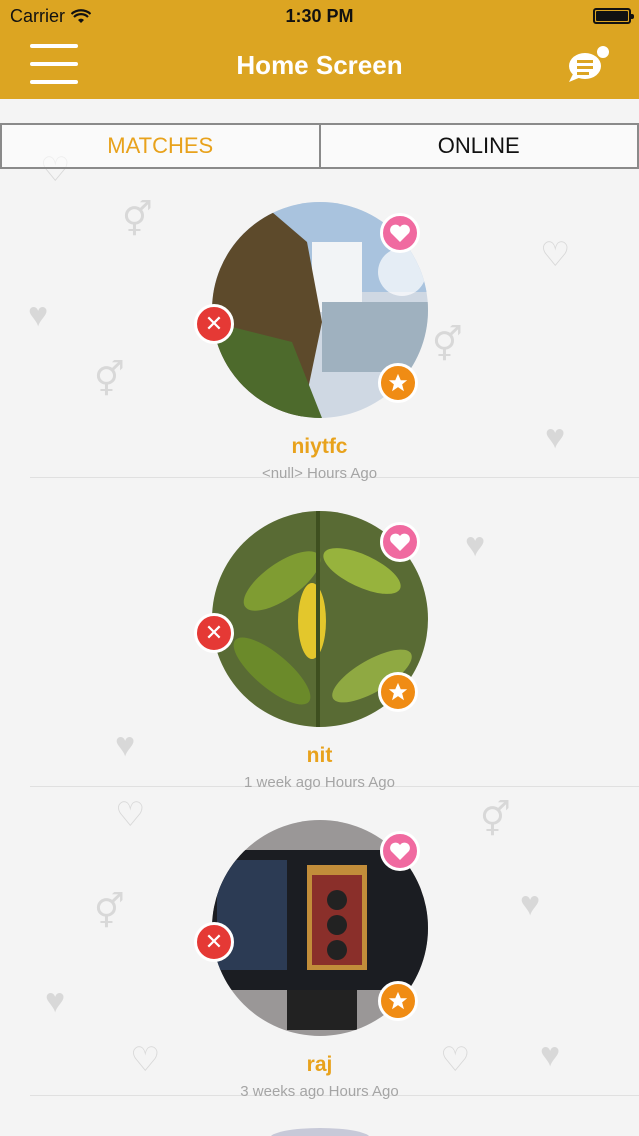 The height and width of the screenshot is (1136, 639). Describe the element at coordinates (160, 146) in the screenshot. I see `tab-matches: MATCHES` at that location.